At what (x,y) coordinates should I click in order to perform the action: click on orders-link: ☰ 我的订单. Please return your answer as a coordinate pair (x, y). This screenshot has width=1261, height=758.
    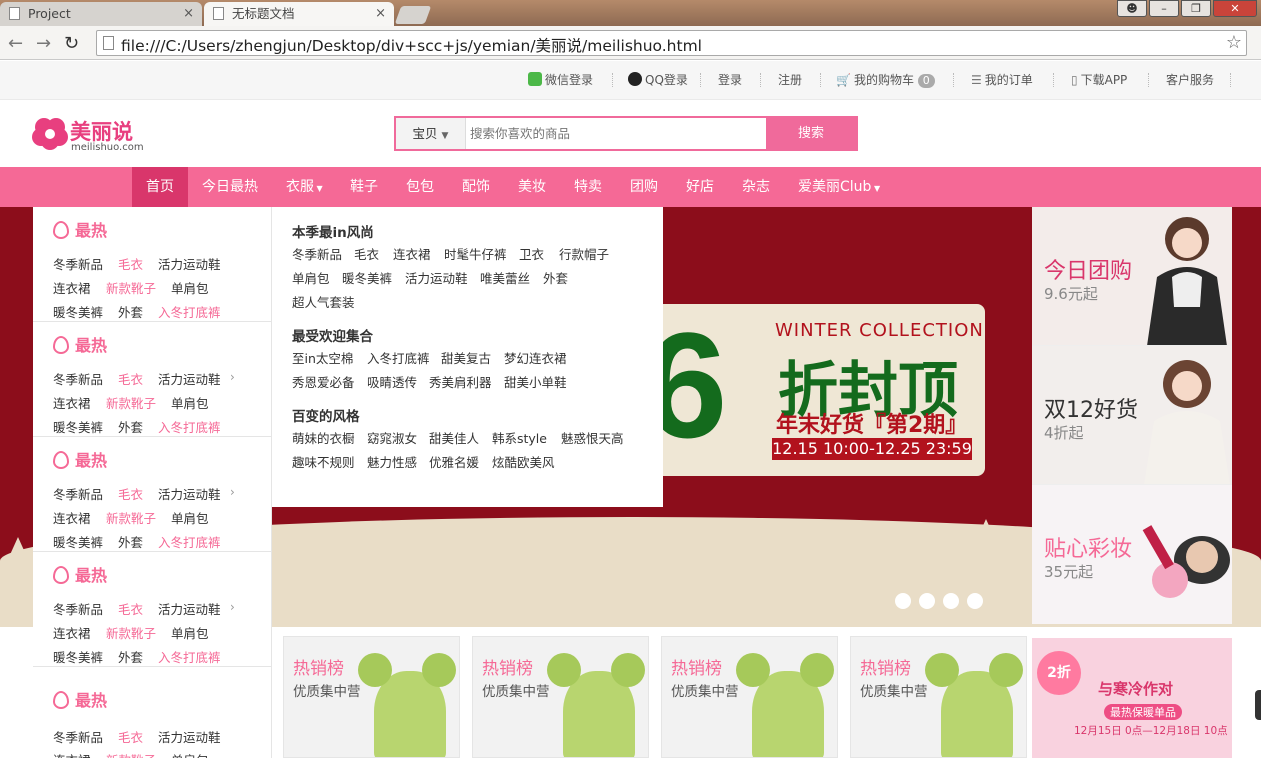
    Looking at the image, I should click on (1002, 79).